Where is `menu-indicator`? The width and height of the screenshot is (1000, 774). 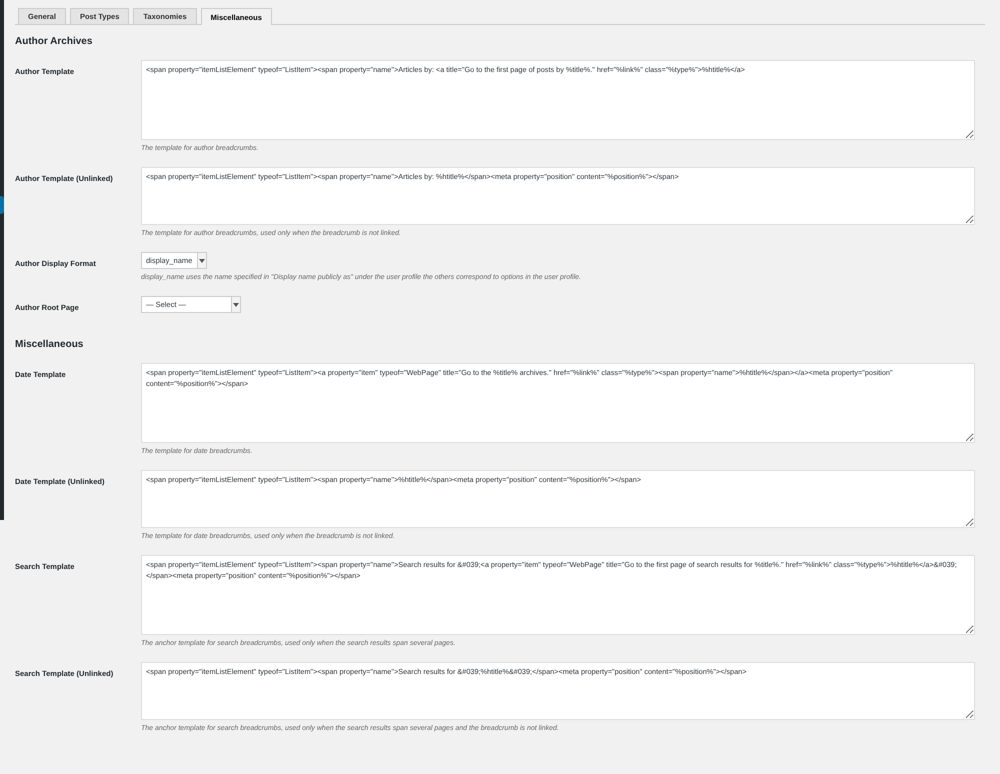 menu-indicator is located at coordinates (2, 205).